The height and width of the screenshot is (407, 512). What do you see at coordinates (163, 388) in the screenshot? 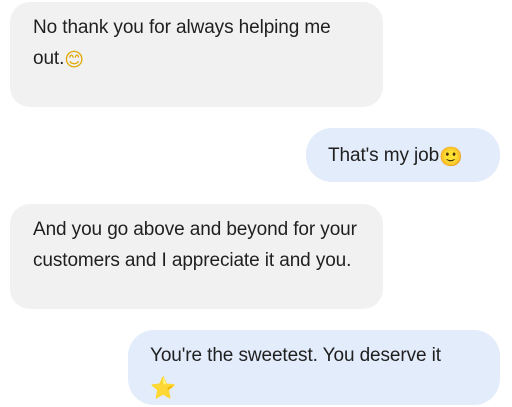
I see `star-icon: ⭐` at bounding box center [163, 388].